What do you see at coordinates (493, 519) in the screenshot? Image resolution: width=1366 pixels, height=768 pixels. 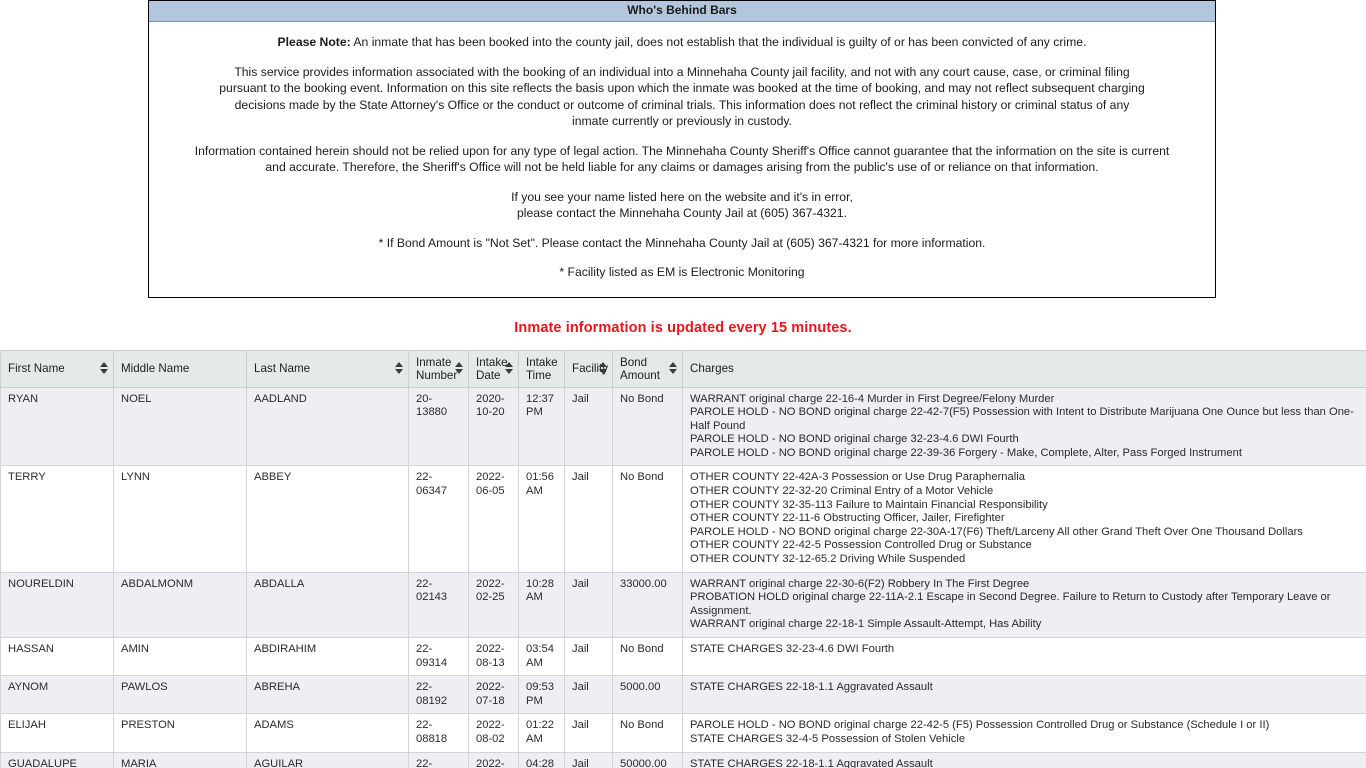 I see `cell-intake-date: 2022-06-05` at bounding box center [493, 519].